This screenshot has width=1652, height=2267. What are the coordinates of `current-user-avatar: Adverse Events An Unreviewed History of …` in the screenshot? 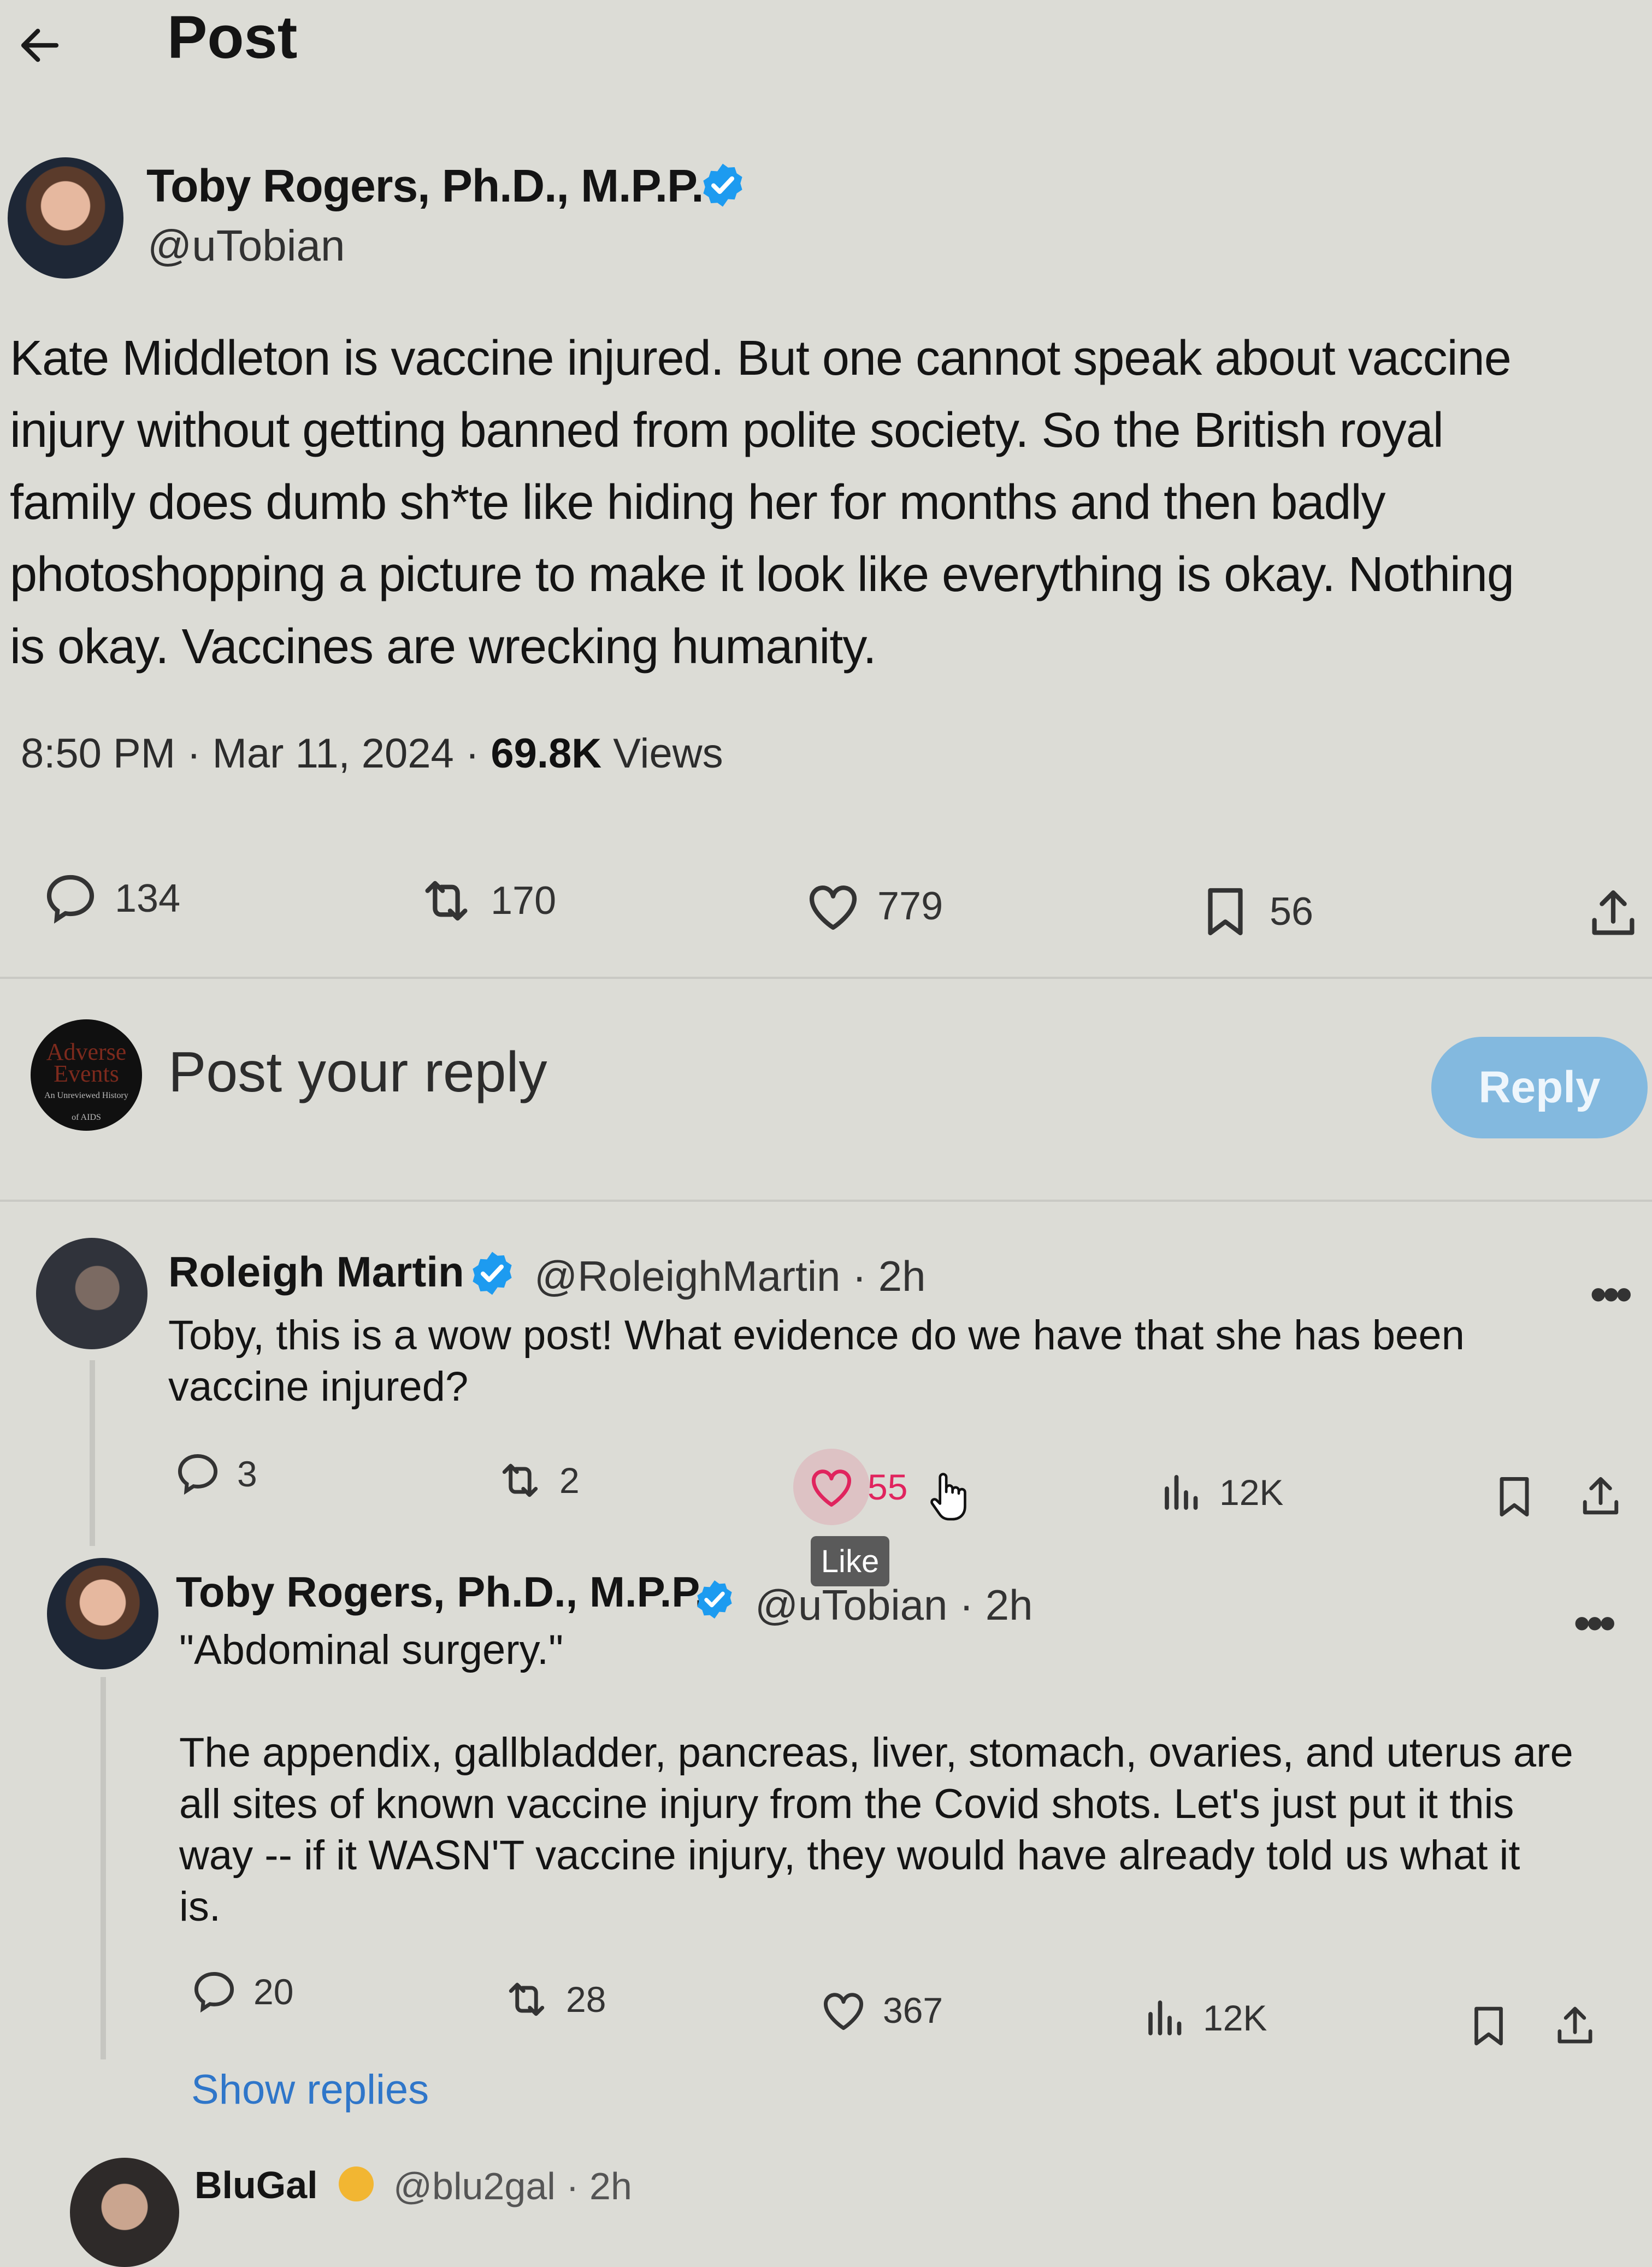 It's located at (86, 1075).